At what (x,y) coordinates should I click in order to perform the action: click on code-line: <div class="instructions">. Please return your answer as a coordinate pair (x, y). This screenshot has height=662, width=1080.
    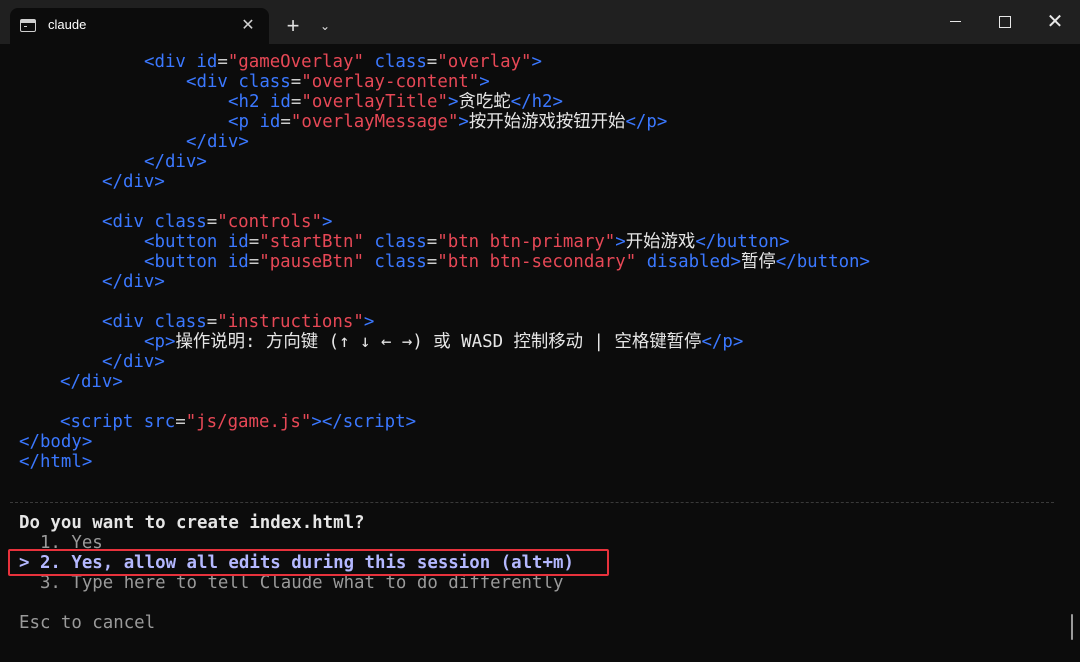
    Looking at the image, I should click on (238, 322).